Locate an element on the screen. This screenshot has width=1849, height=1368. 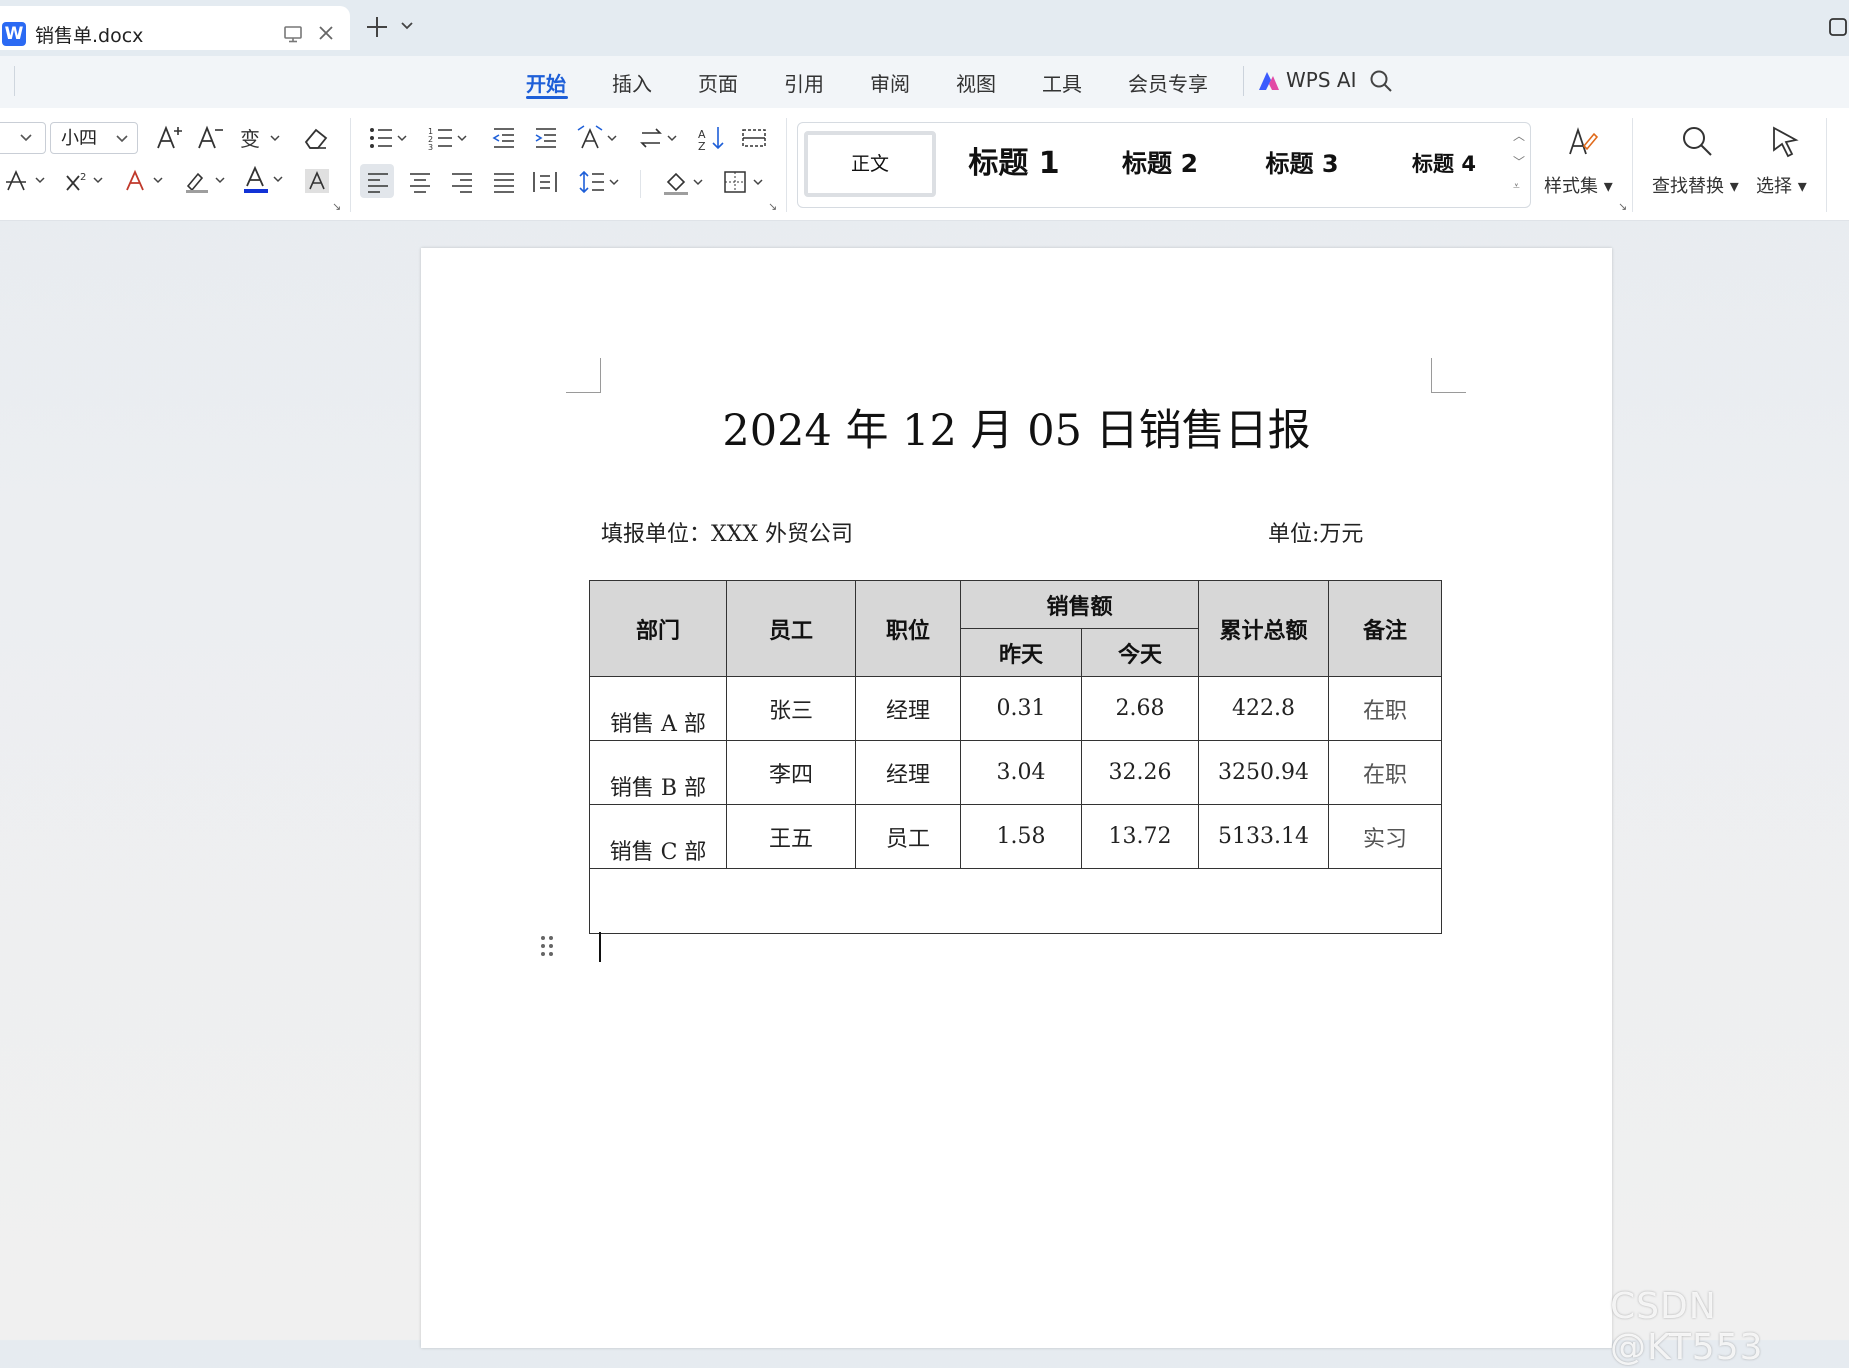
cell-dept: 销售 C 部 is located at coordinates (658, 836).